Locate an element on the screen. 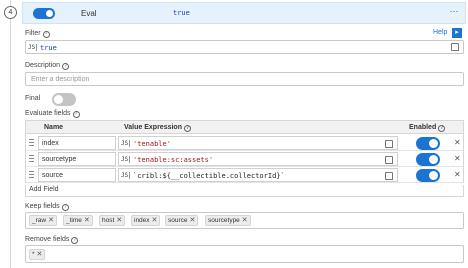 The image size is (468, 268). value-expression-input: JS `cribl:${__collectible.collectorId}` is located at coordinates (258, 175).